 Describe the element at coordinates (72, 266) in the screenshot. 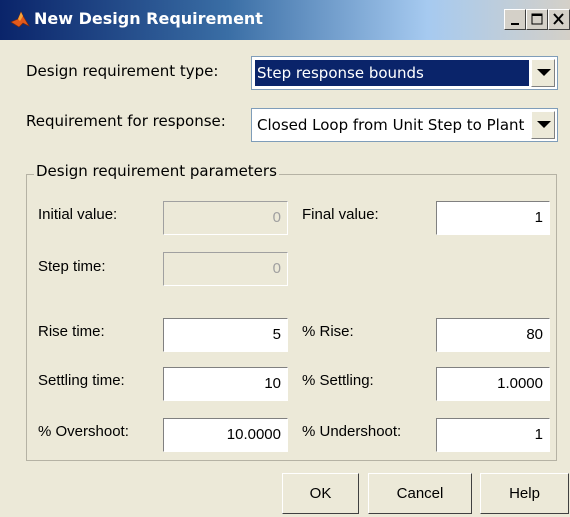

I see `step-time-label: Step time:` at that location.